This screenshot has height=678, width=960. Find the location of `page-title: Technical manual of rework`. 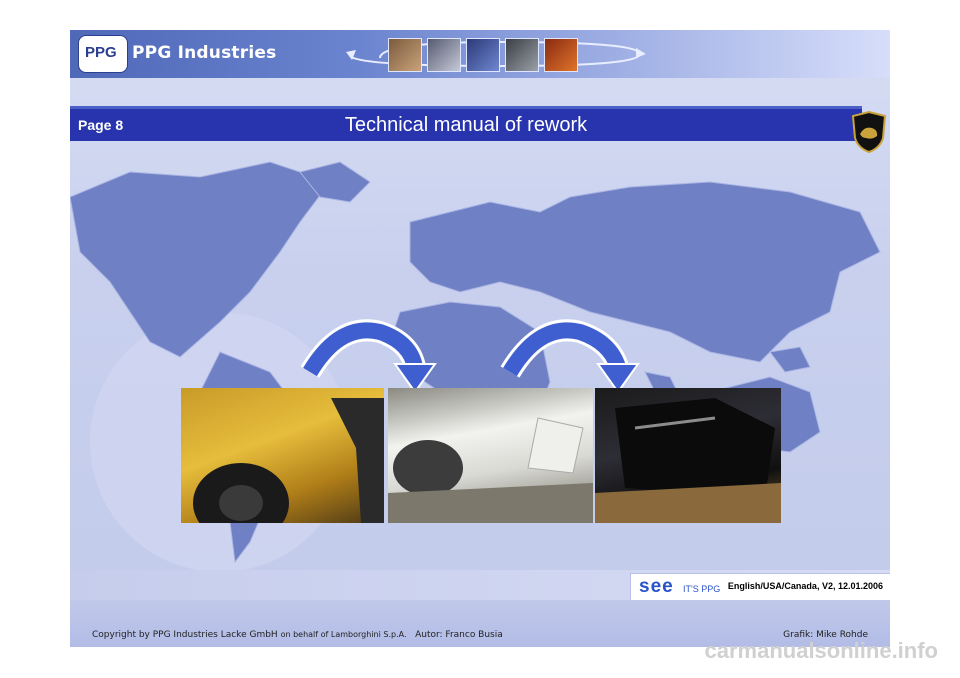

page-title: Technical manual of rework is located at coordinates (466, 125).